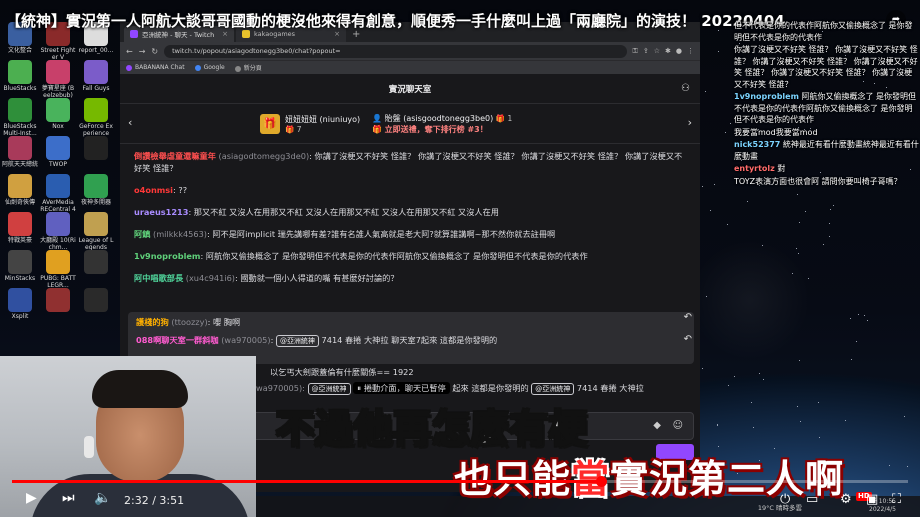  I want to click on play-icon: ▶, so click(31, 498).